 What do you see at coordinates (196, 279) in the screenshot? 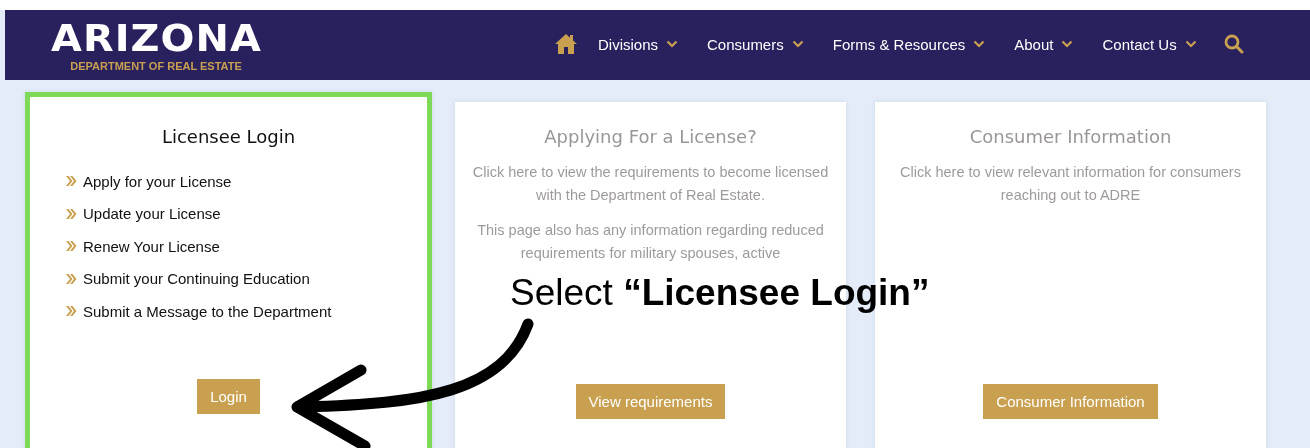
I see `card-link: Submit your Continuing Education` at bounding box center [196, 279].